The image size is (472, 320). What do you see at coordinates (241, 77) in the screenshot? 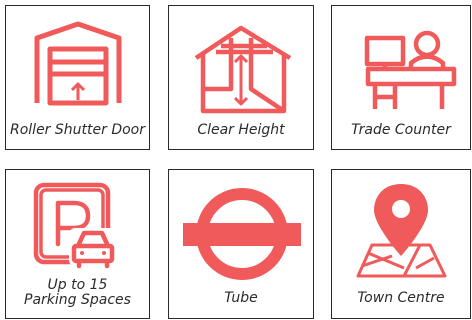
I see `feature-card-clear-height: Clear Height` at bounding box center [241, 77].